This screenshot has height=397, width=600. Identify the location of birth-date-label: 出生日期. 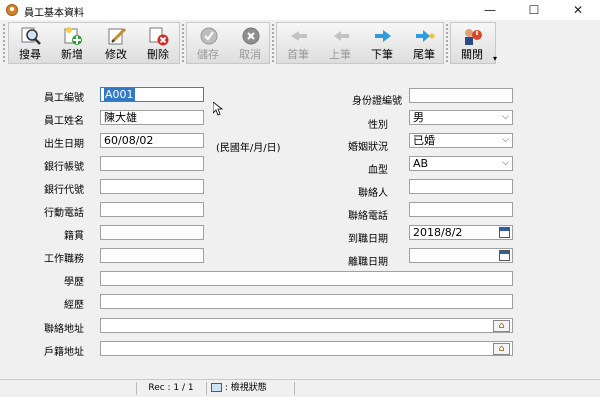
(64, 144).